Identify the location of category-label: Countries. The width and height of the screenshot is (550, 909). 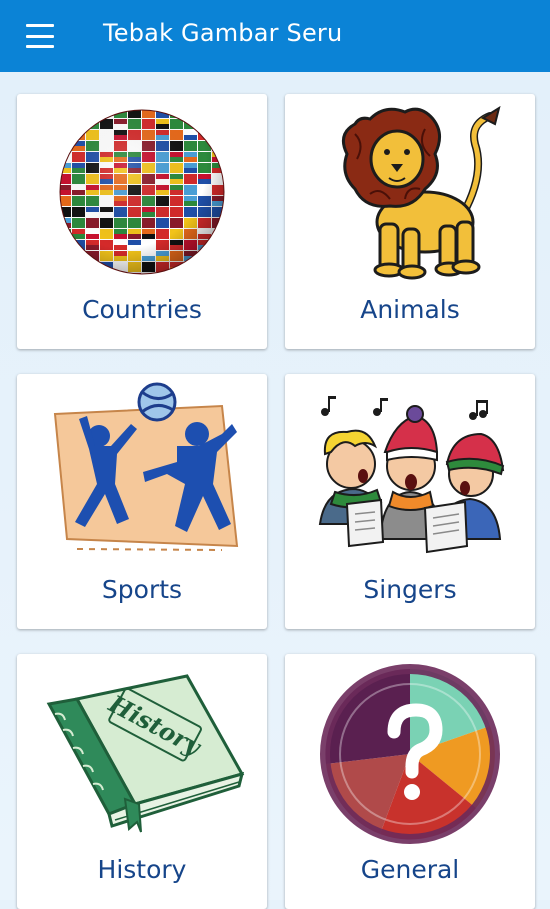
(142, 309).